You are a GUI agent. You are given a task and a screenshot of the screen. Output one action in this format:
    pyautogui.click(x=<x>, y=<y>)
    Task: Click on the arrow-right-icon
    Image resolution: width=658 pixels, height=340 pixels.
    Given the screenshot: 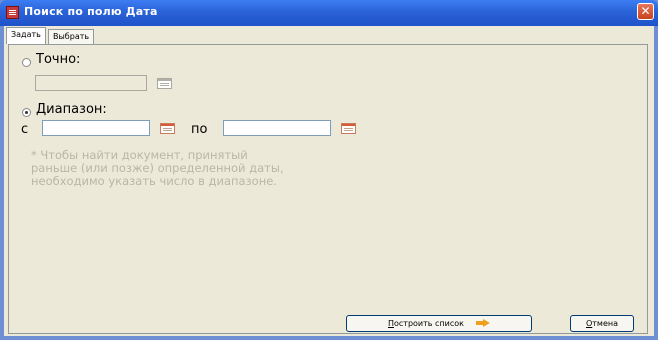 What is the action you would take?
    pyautogui.click(x=483, y=323)
    